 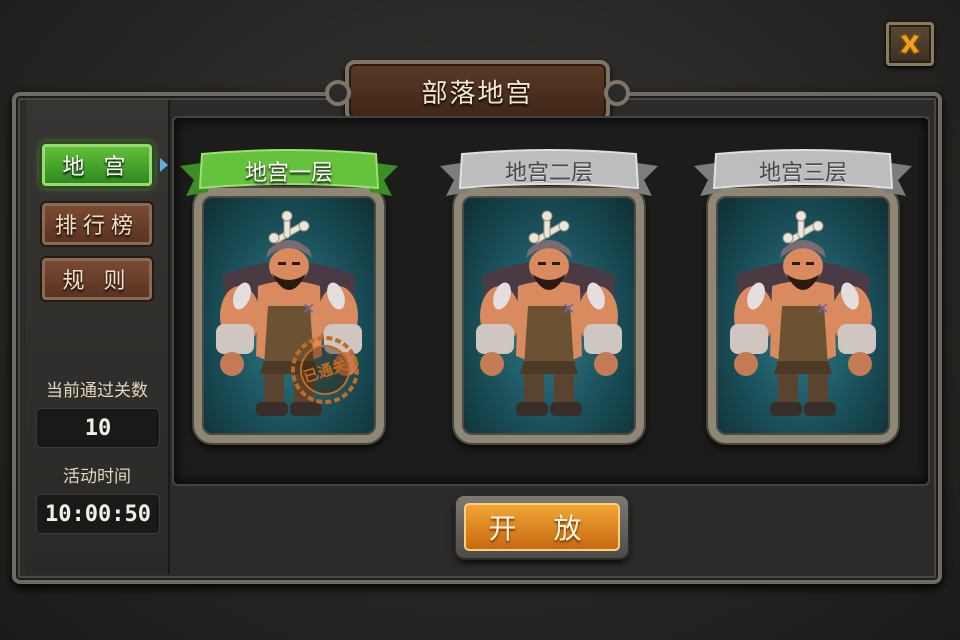 I want to click on floor-card-3: 地宫三层, so click(x=803, y=298).